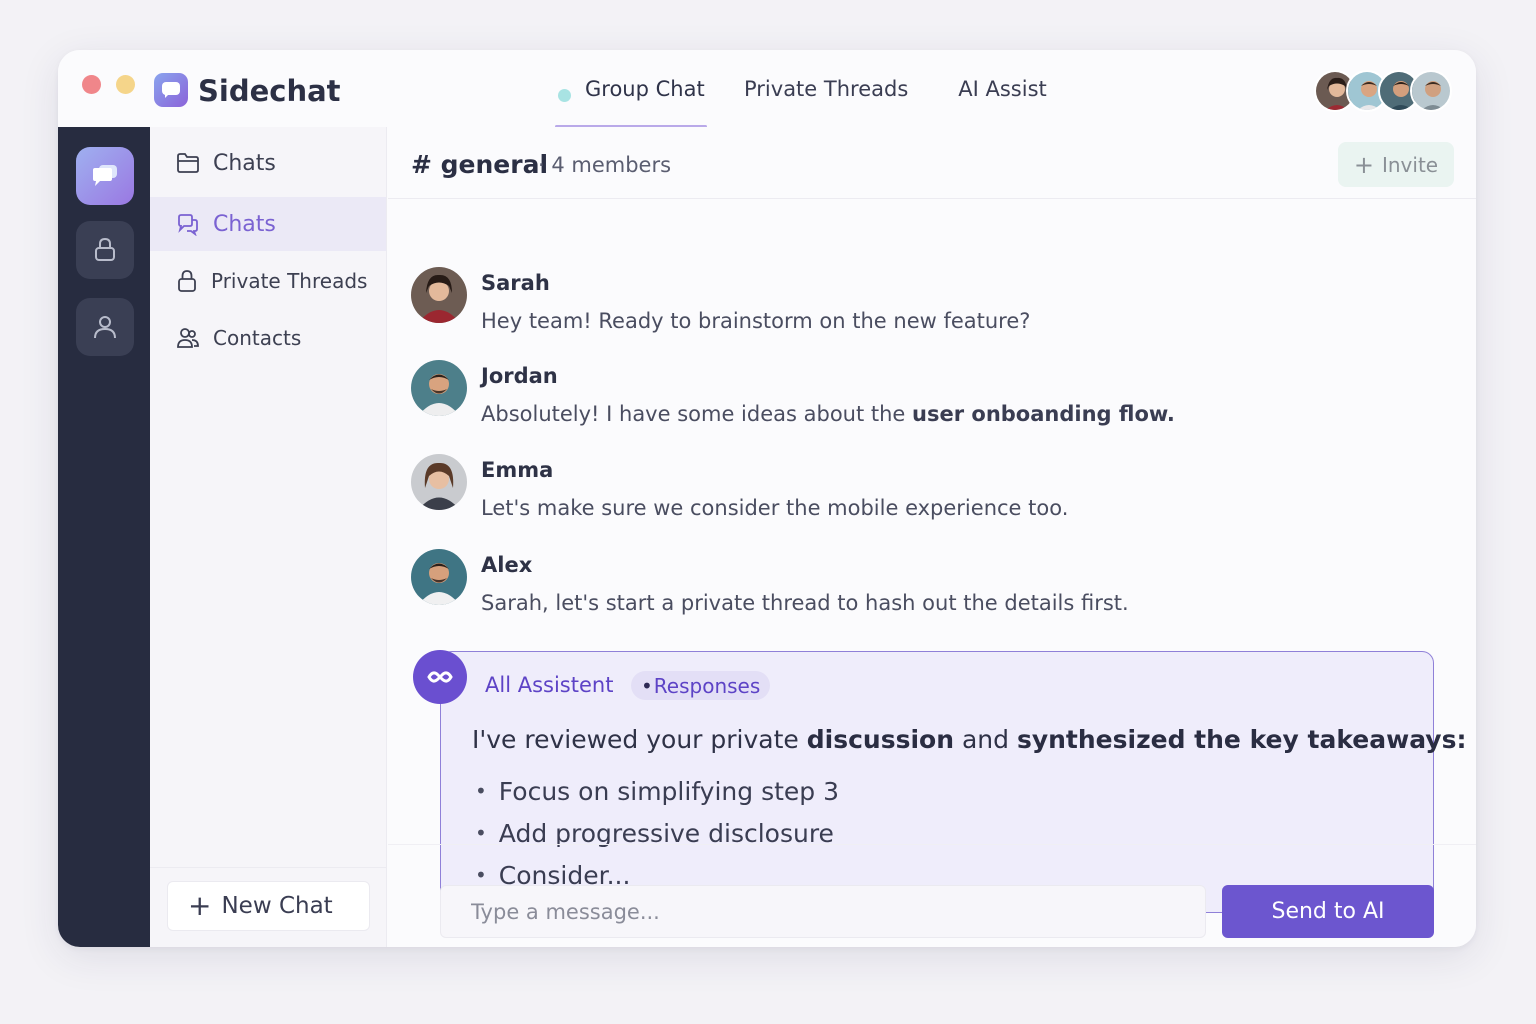 The height and width of the screenshot is (1024, 1536). I want to click on tab-private-threads: Private Threads, so click(826, 89).